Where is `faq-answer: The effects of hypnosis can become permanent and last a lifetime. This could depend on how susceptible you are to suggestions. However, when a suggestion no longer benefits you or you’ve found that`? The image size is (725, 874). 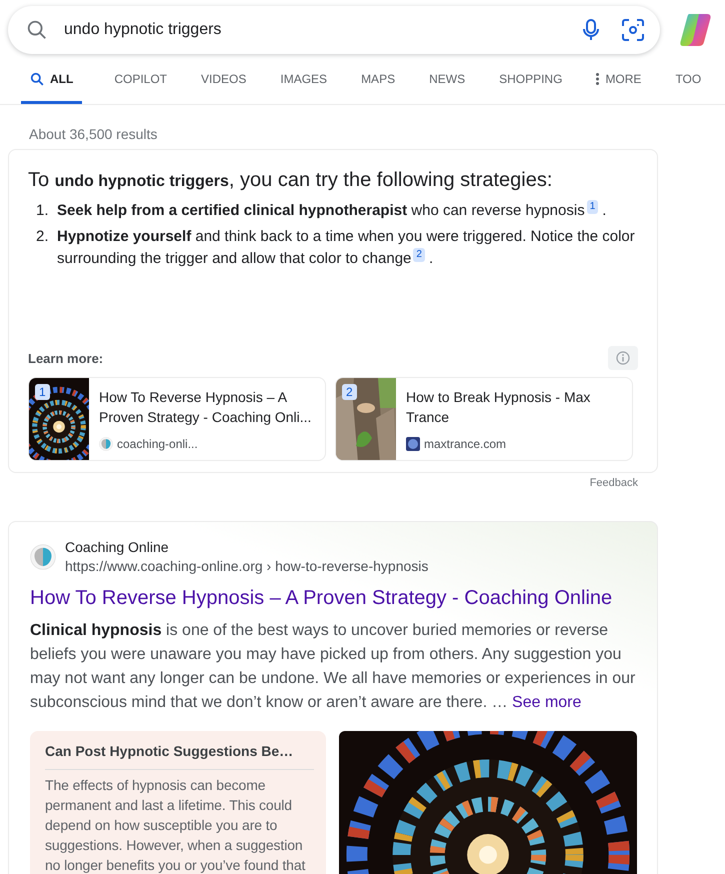 faq-answer: The effects of hypnosis can become permanent and last a lifetime. This could depend on how susceptible you are to suggestions. However, when a suggestion no longer benefits you or you’ve found that is located at coordinates (175, 825).